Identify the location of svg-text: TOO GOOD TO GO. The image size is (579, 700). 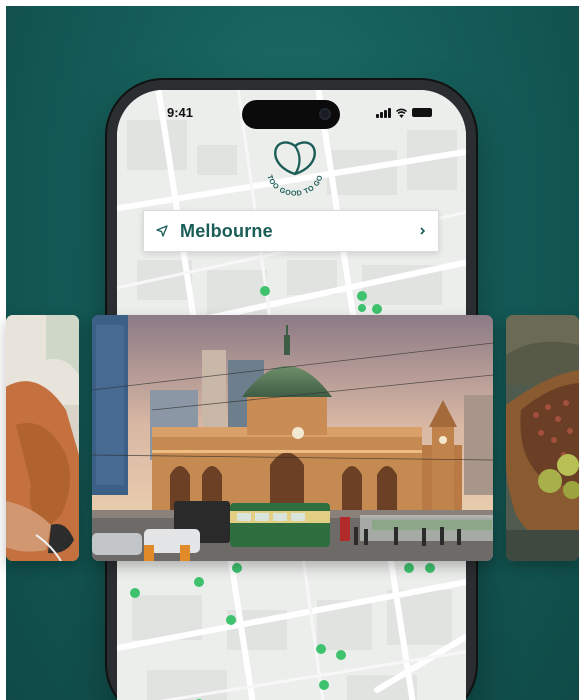
(294, 185).